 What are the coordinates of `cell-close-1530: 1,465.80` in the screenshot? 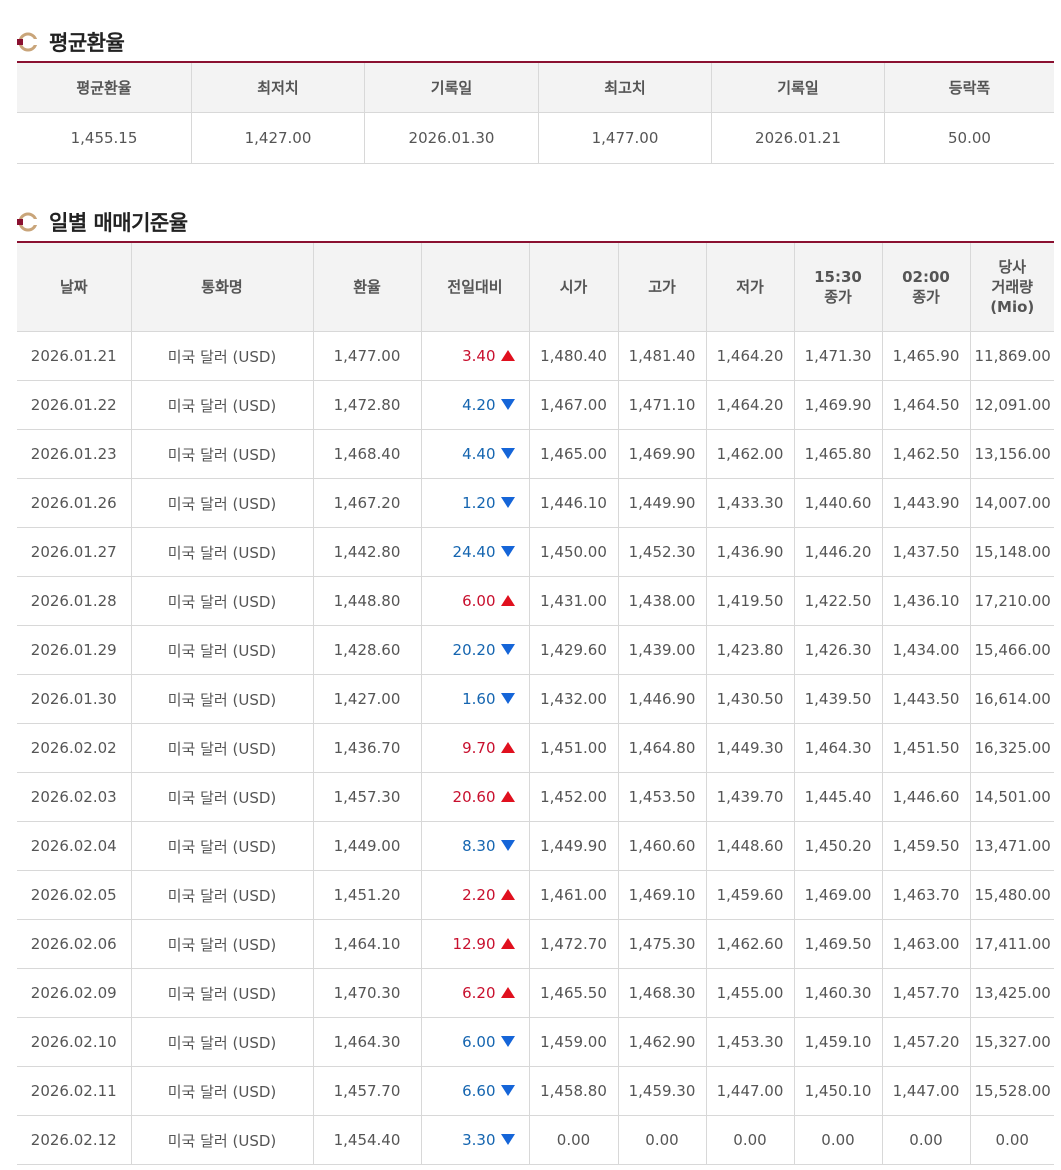 It's located at (838, 454).